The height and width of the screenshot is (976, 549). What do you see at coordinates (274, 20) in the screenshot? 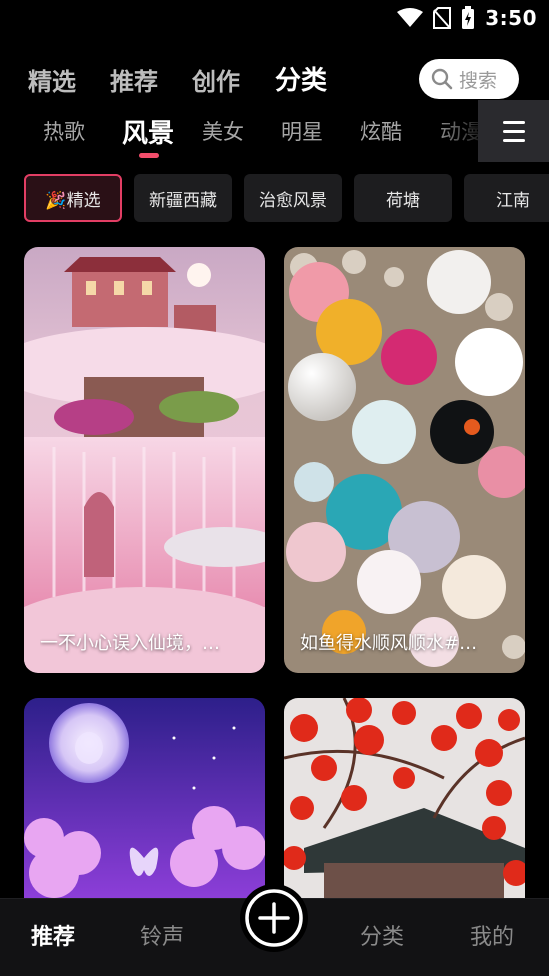
I see `status-bar: 3:50` at bounding box center [274, 20].